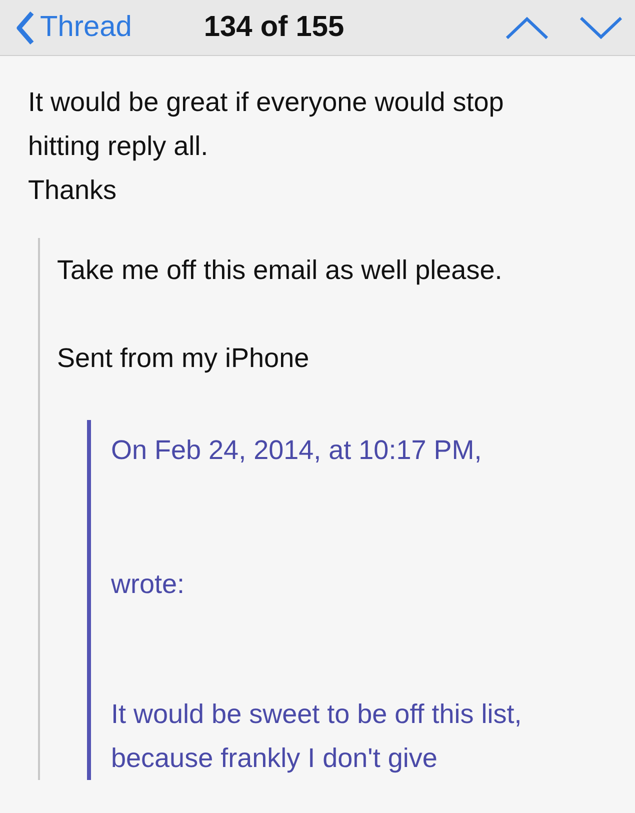  What do you see at coordinates (317, 736) in the screenshot?
I see `quoted-text: It would be sweet to be off this list, because frankly I don't give` at bounding box center [317, 736].